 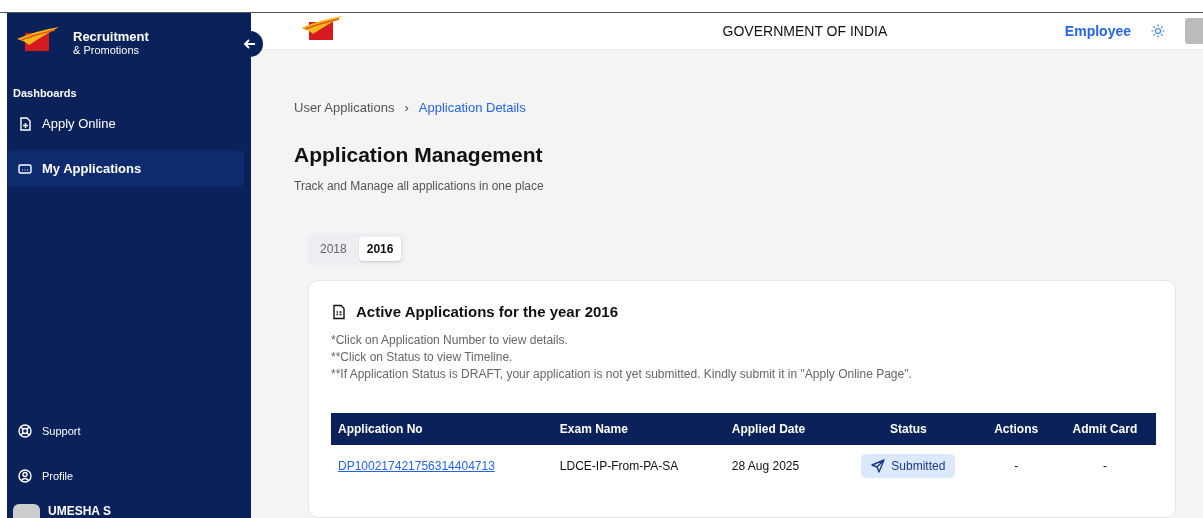 What do you see at coordinates (638, 466) in the screenshot?
I see `table-cell: LDCE-IP-From-PA-SA` at bounding box center [638, 466].